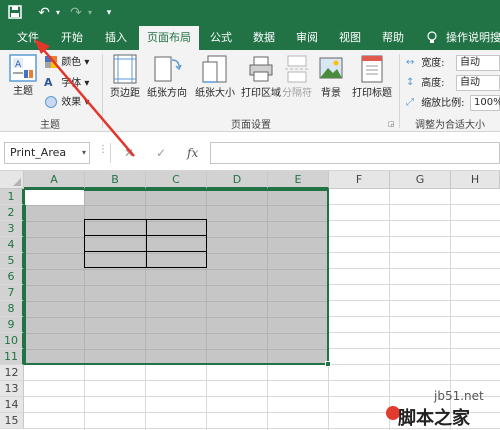  I want to click on column-header-c: C, so click(176, 180).